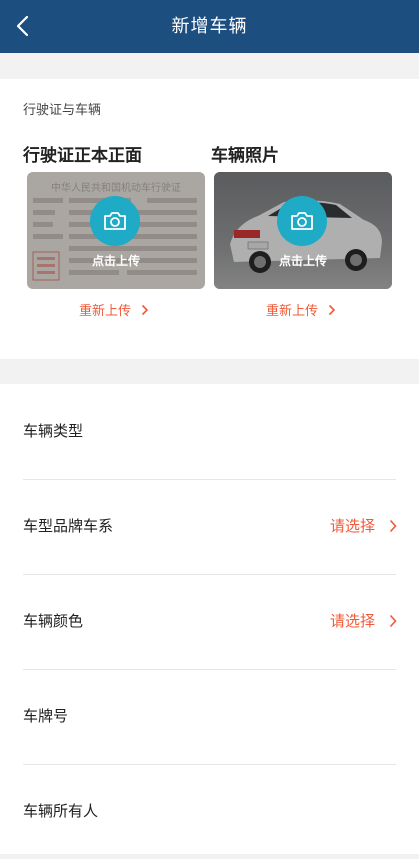 The width and height of the screenshot is (419, 859). Describe the element at coordinates (209, 716) in the screenshot. I see `form-row-plate-number: 车牌号` at that location.